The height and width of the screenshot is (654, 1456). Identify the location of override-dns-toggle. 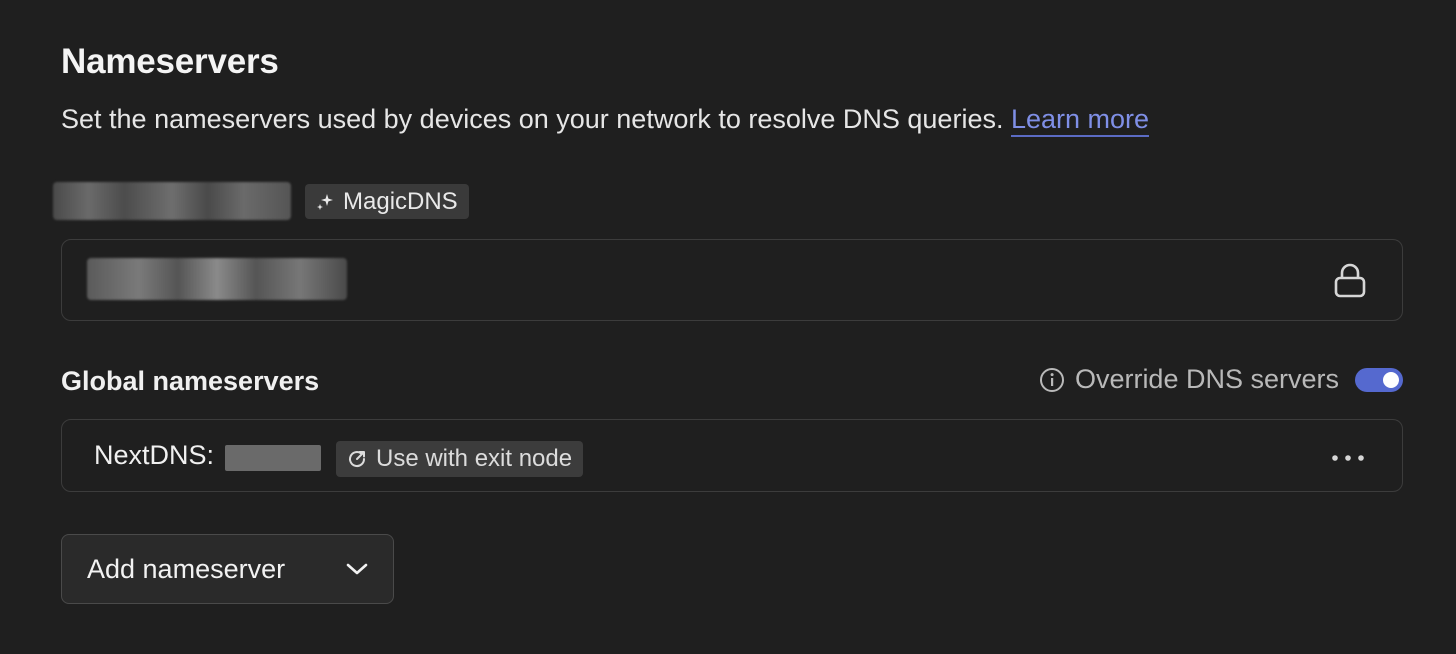
(1379, 379).